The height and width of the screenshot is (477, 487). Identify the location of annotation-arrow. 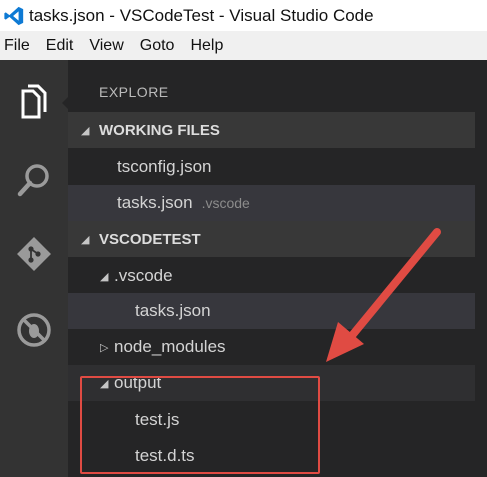
(383, 295).